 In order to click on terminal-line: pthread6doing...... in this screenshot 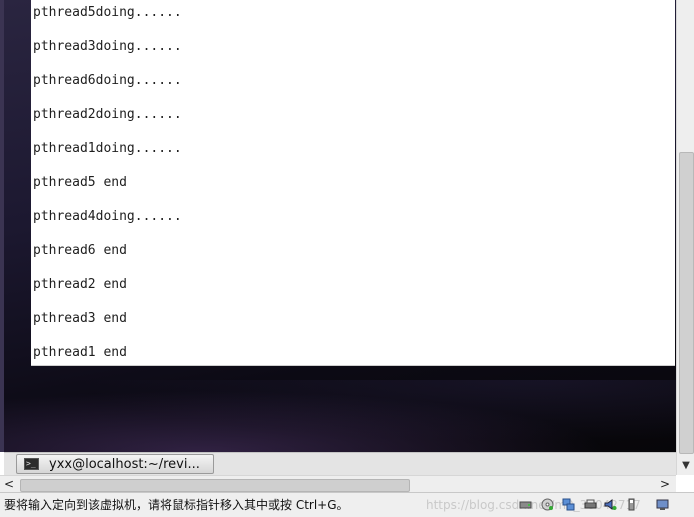, I will do `click(107, 80)`.